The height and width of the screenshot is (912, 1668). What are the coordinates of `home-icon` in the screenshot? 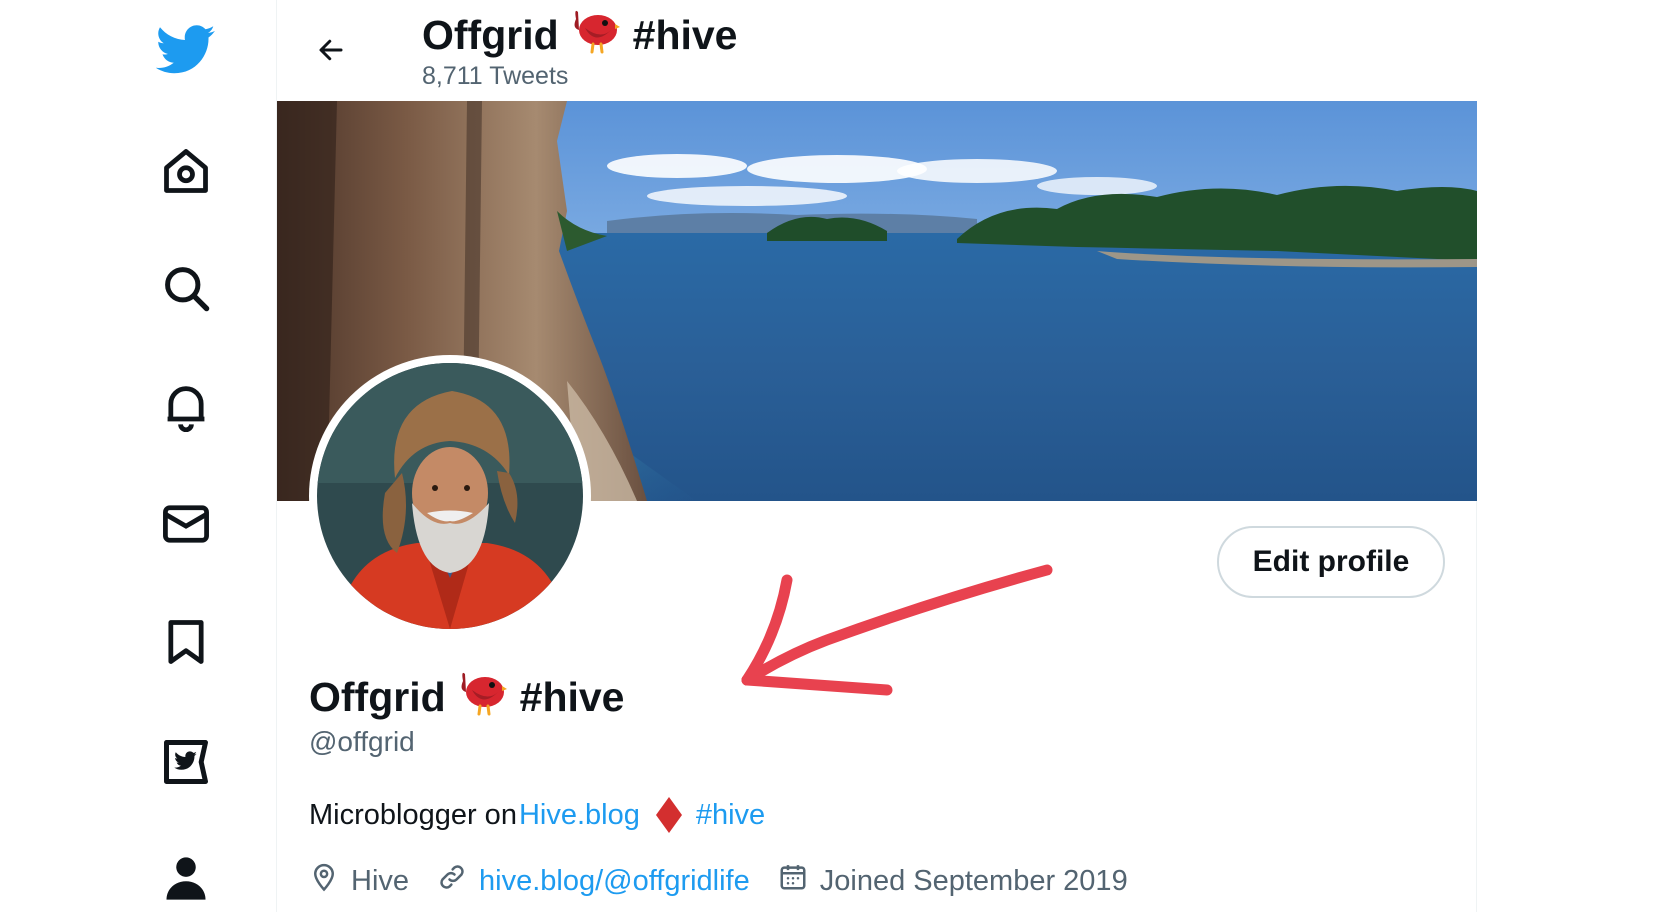 It's located at (186, 171).